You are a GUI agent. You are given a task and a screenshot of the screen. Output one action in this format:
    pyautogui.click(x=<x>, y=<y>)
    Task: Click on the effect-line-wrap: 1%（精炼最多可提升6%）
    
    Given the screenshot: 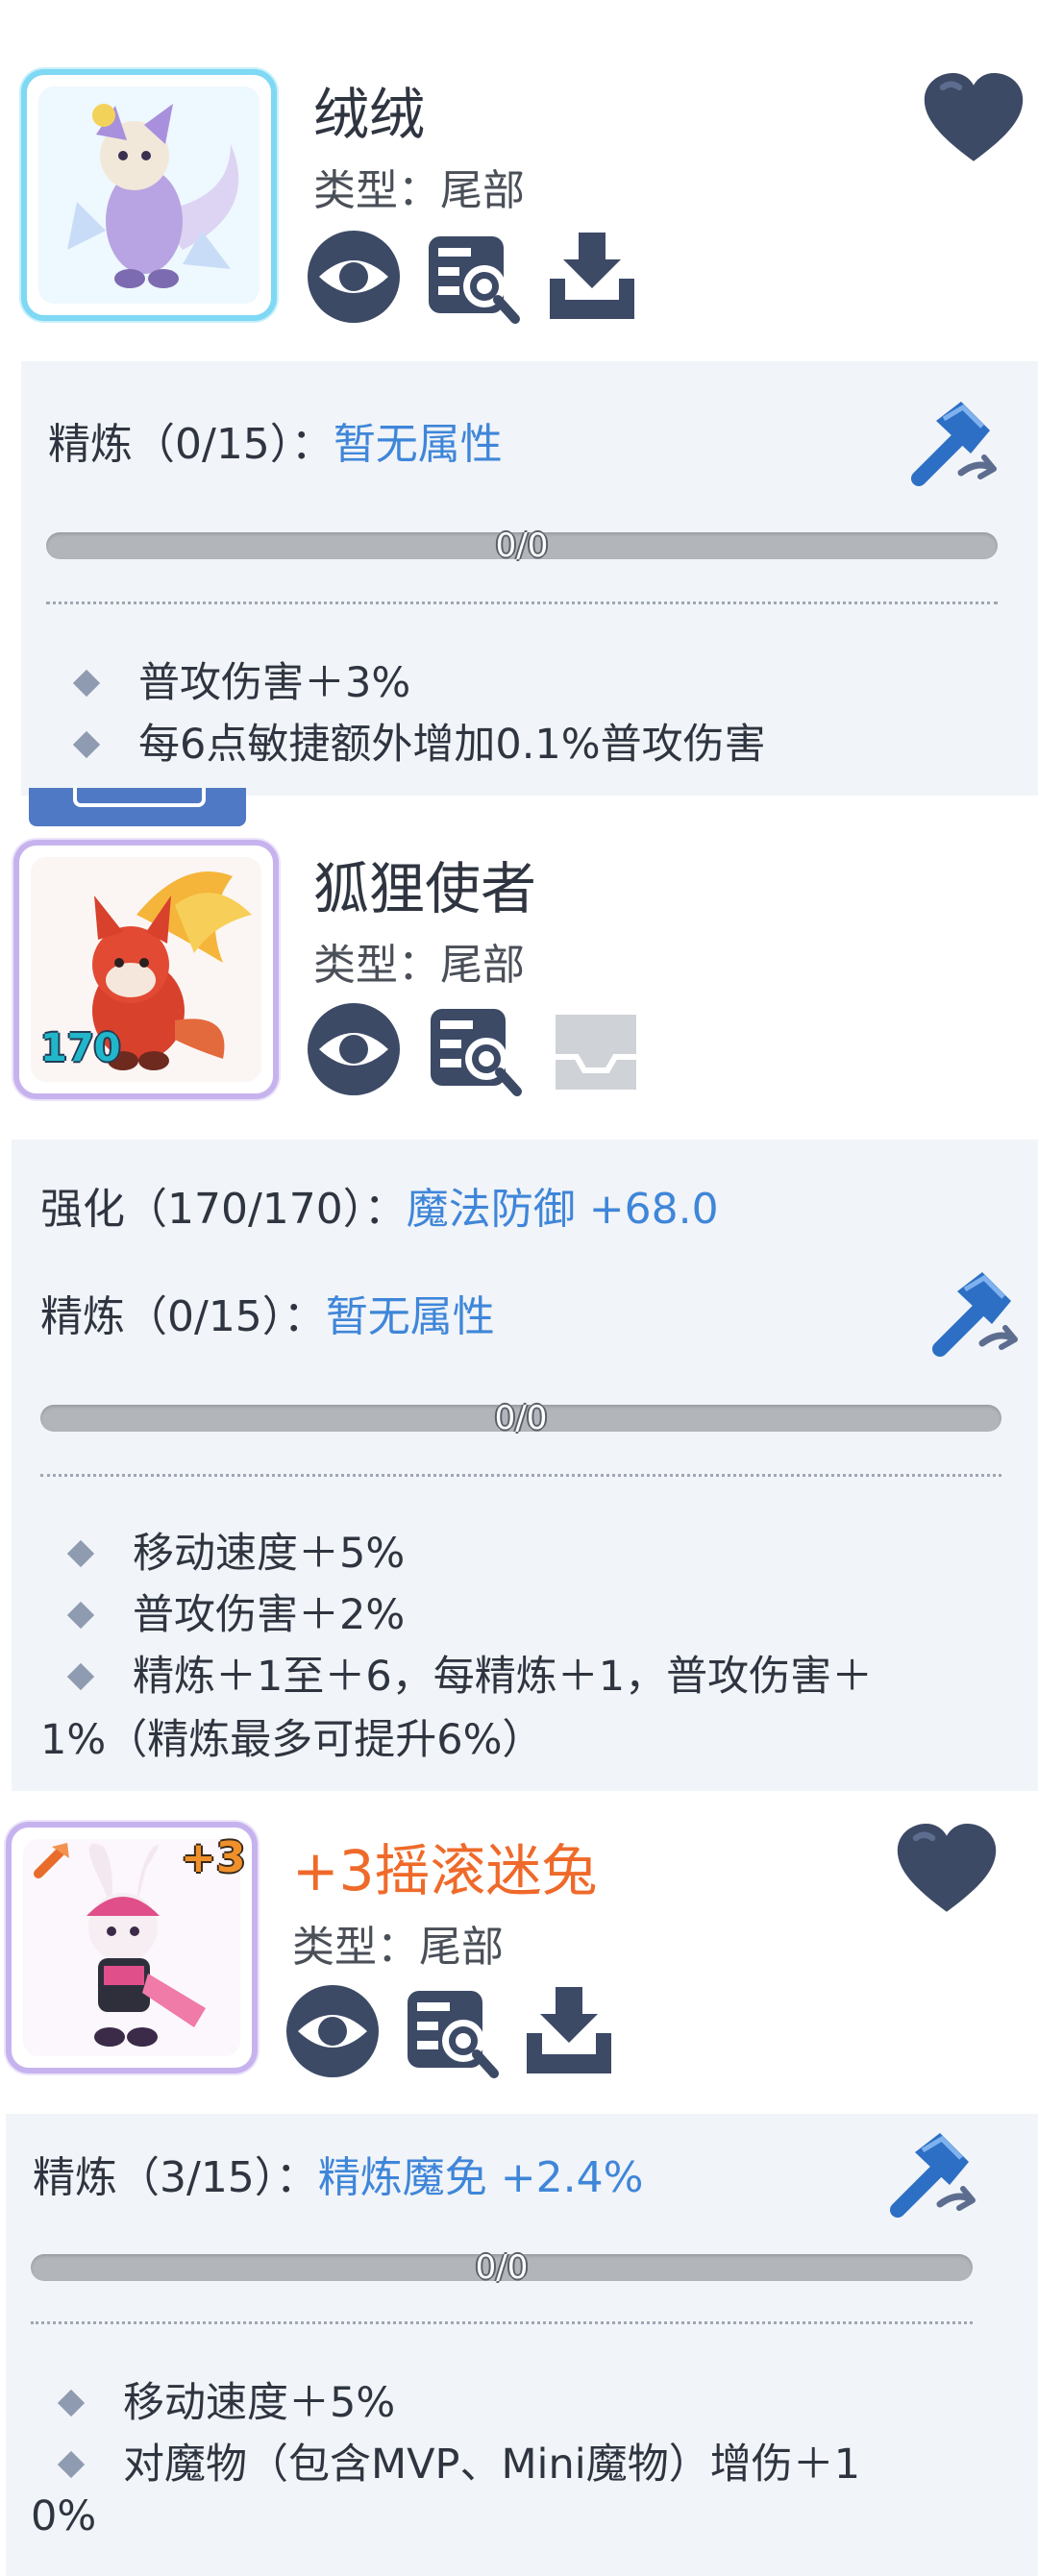 What is the action you would take?
    pyautogui.click(x=292, y=1740)
    